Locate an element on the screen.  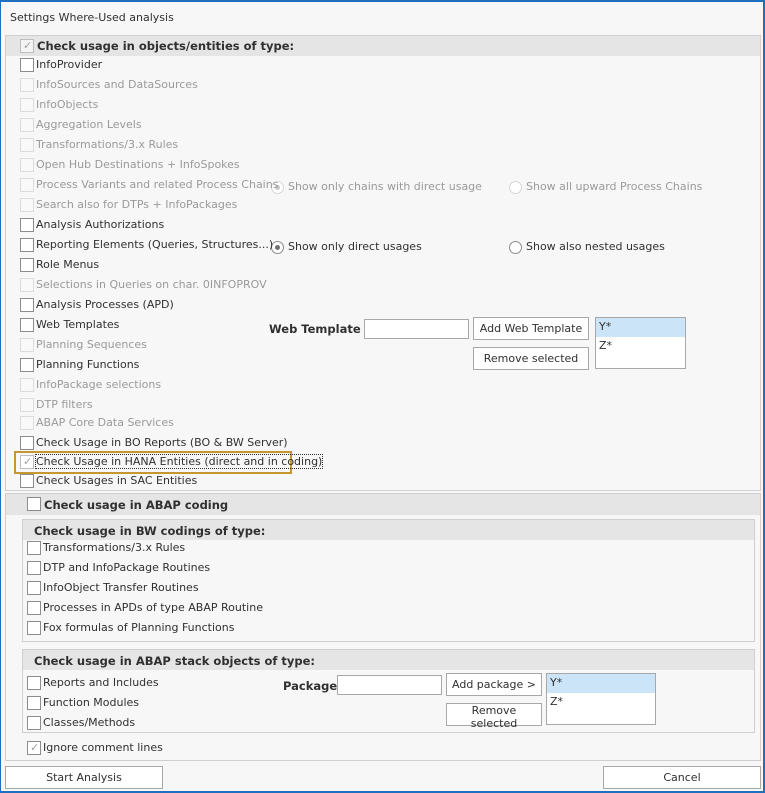
bw-coding-label: Transformations/3.x Rules is located at coordinates (114, 547).